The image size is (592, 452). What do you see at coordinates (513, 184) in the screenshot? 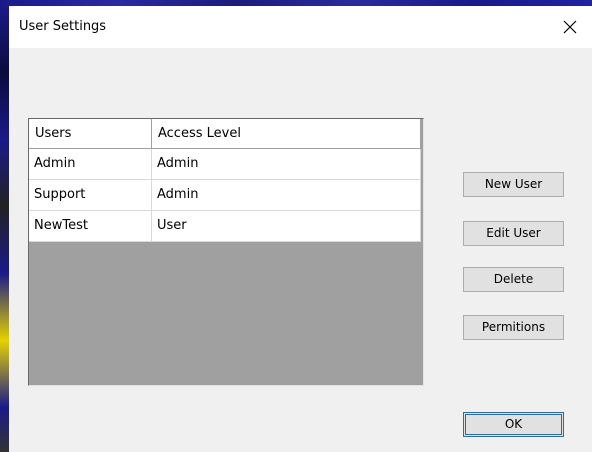
I see `new-user-button: New User` at bounding box center [513, 184].